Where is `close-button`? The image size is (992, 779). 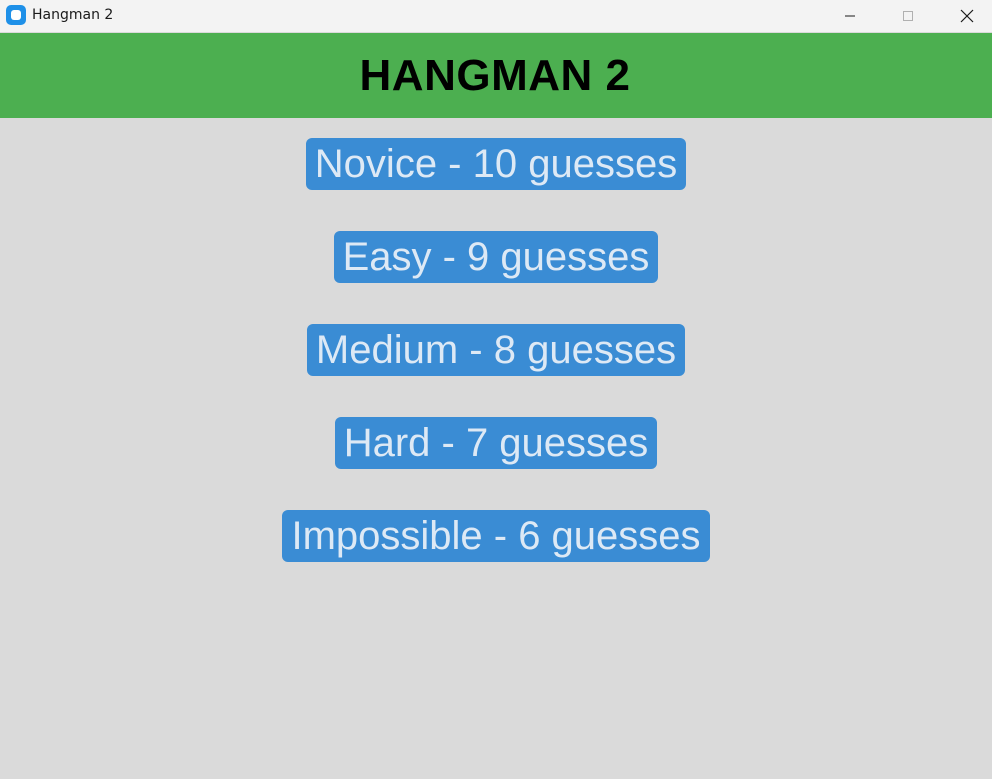 close-button is located at coordinates (965, 16).